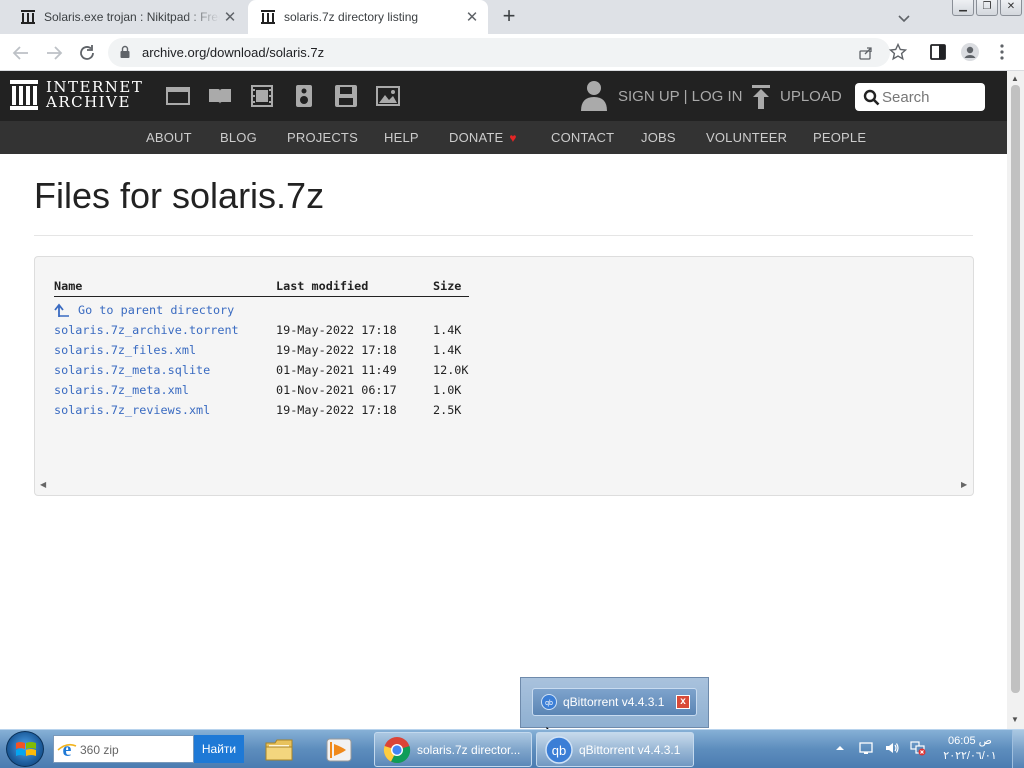  What do you see at coordinates (1018, 749) in the screenshot?
I see `show-desktop-button` at bounding box center [1018, 749].